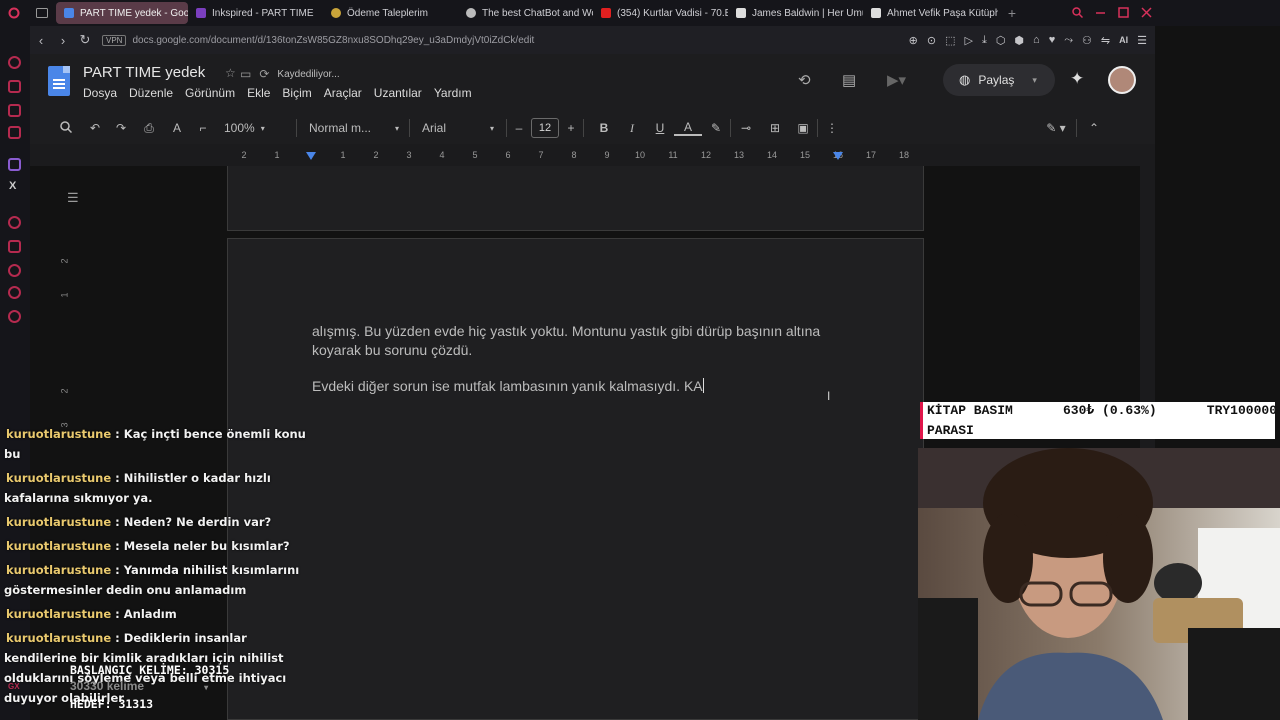 This screenshot has height=720, width=1280. Describe the element at coordinates (913, 40) in the screenshot. I see `zoom-icon: ⊕` at that location.